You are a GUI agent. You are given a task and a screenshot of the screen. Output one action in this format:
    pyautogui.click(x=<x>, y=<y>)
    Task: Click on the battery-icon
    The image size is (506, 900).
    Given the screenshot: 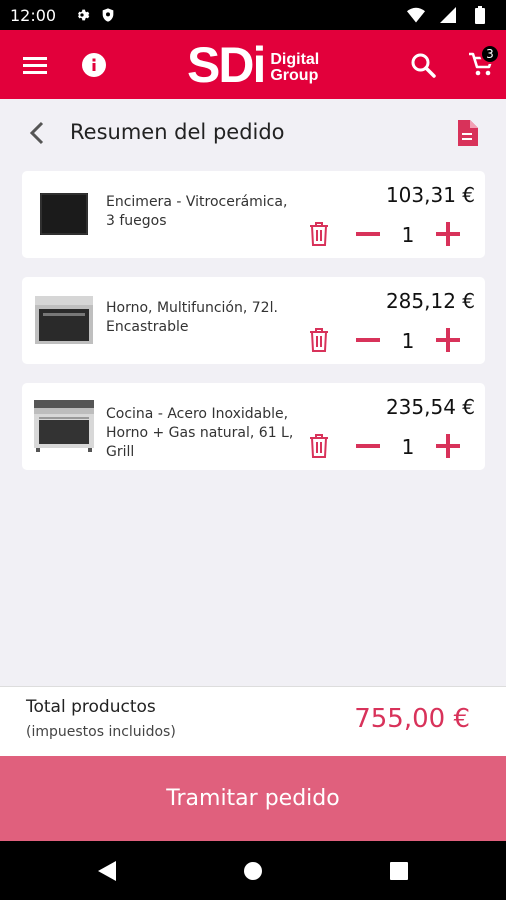 What is the action you would take?
    pyautogui.click(x=480, y=15)
    